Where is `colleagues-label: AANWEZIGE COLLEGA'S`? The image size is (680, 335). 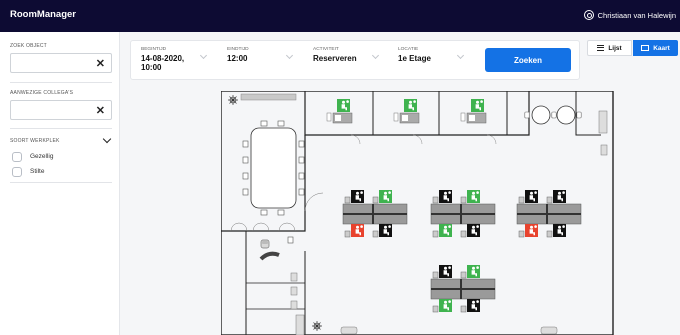
colleagues-label: AANWEZIGE COLLEGA'S is located at coordinates (42, 93).